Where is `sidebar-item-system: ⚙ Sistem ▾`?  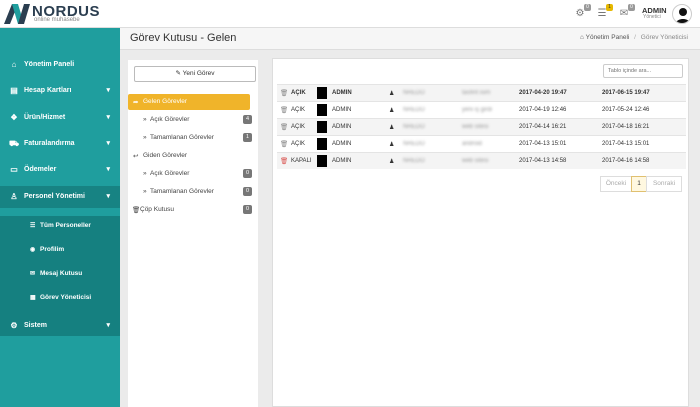
sidebar-item-system: ⚙ Sistem ▾ is located at coordinates (60, 326).